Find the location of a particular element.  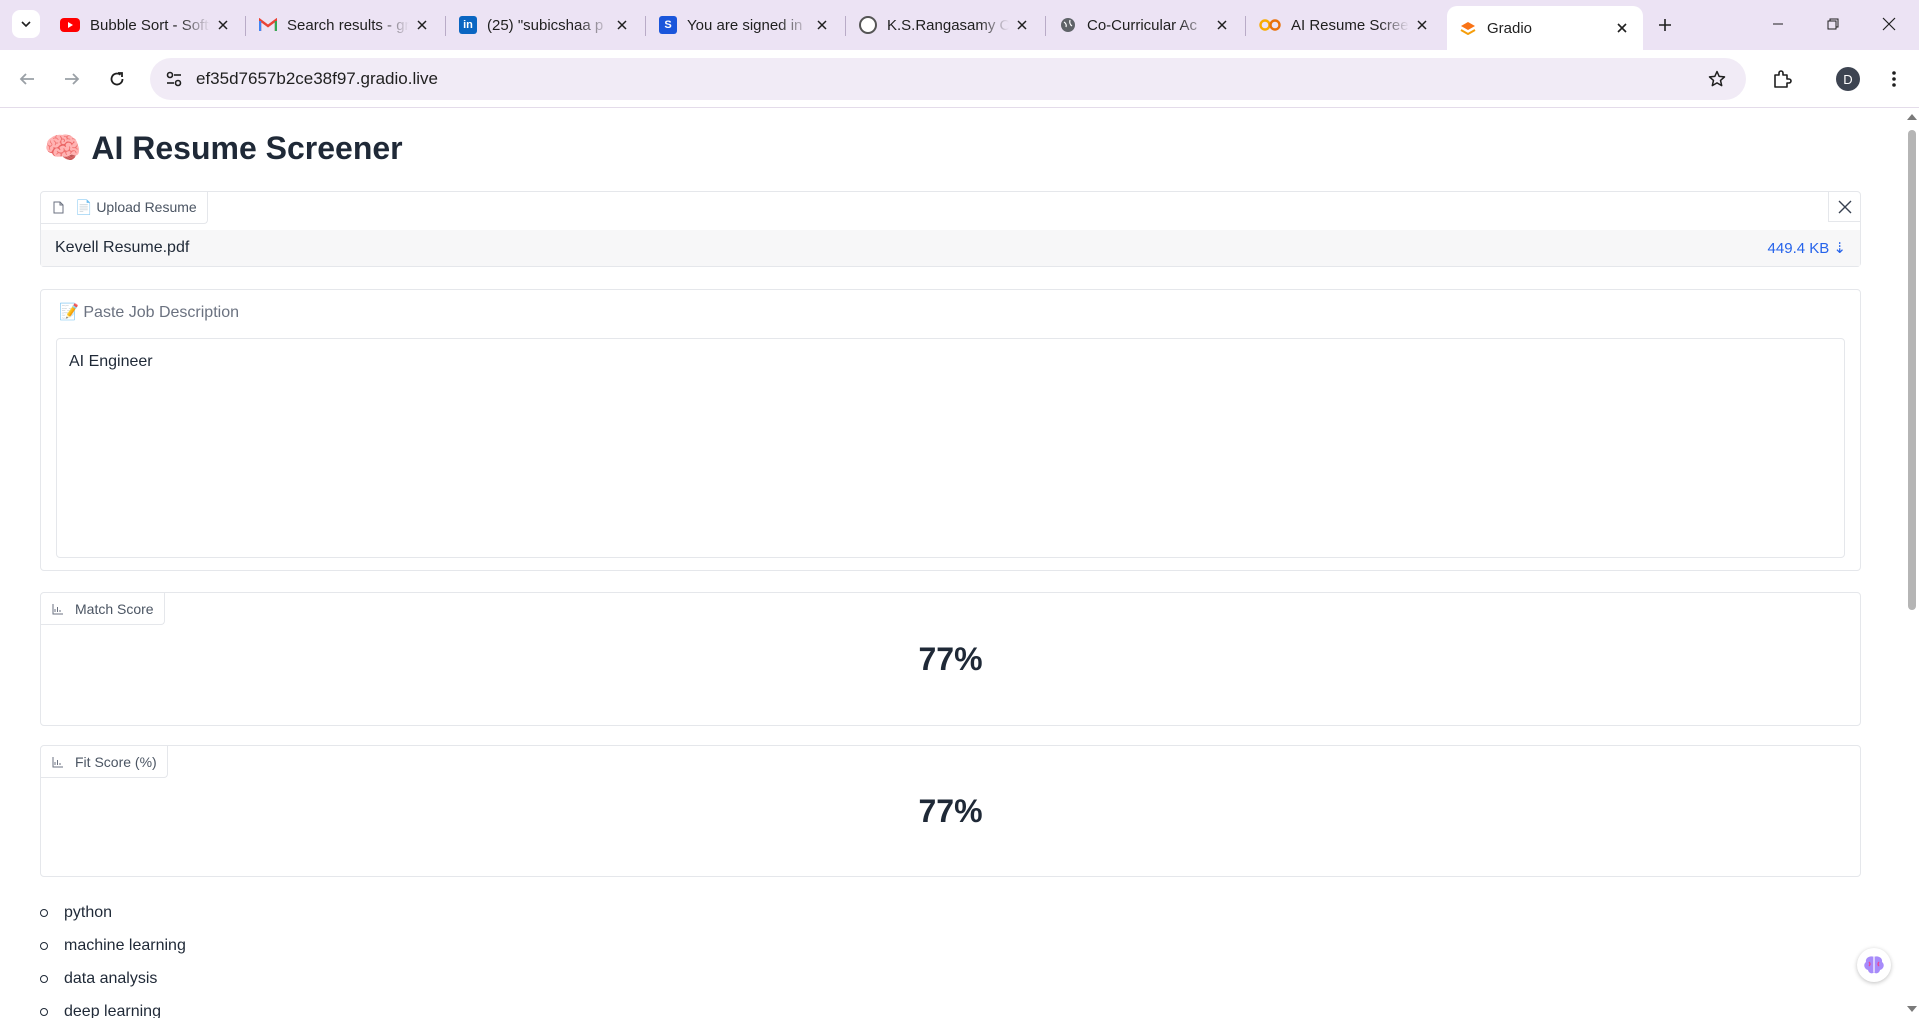

clear-file-button is located at coordinates (1844, 207).